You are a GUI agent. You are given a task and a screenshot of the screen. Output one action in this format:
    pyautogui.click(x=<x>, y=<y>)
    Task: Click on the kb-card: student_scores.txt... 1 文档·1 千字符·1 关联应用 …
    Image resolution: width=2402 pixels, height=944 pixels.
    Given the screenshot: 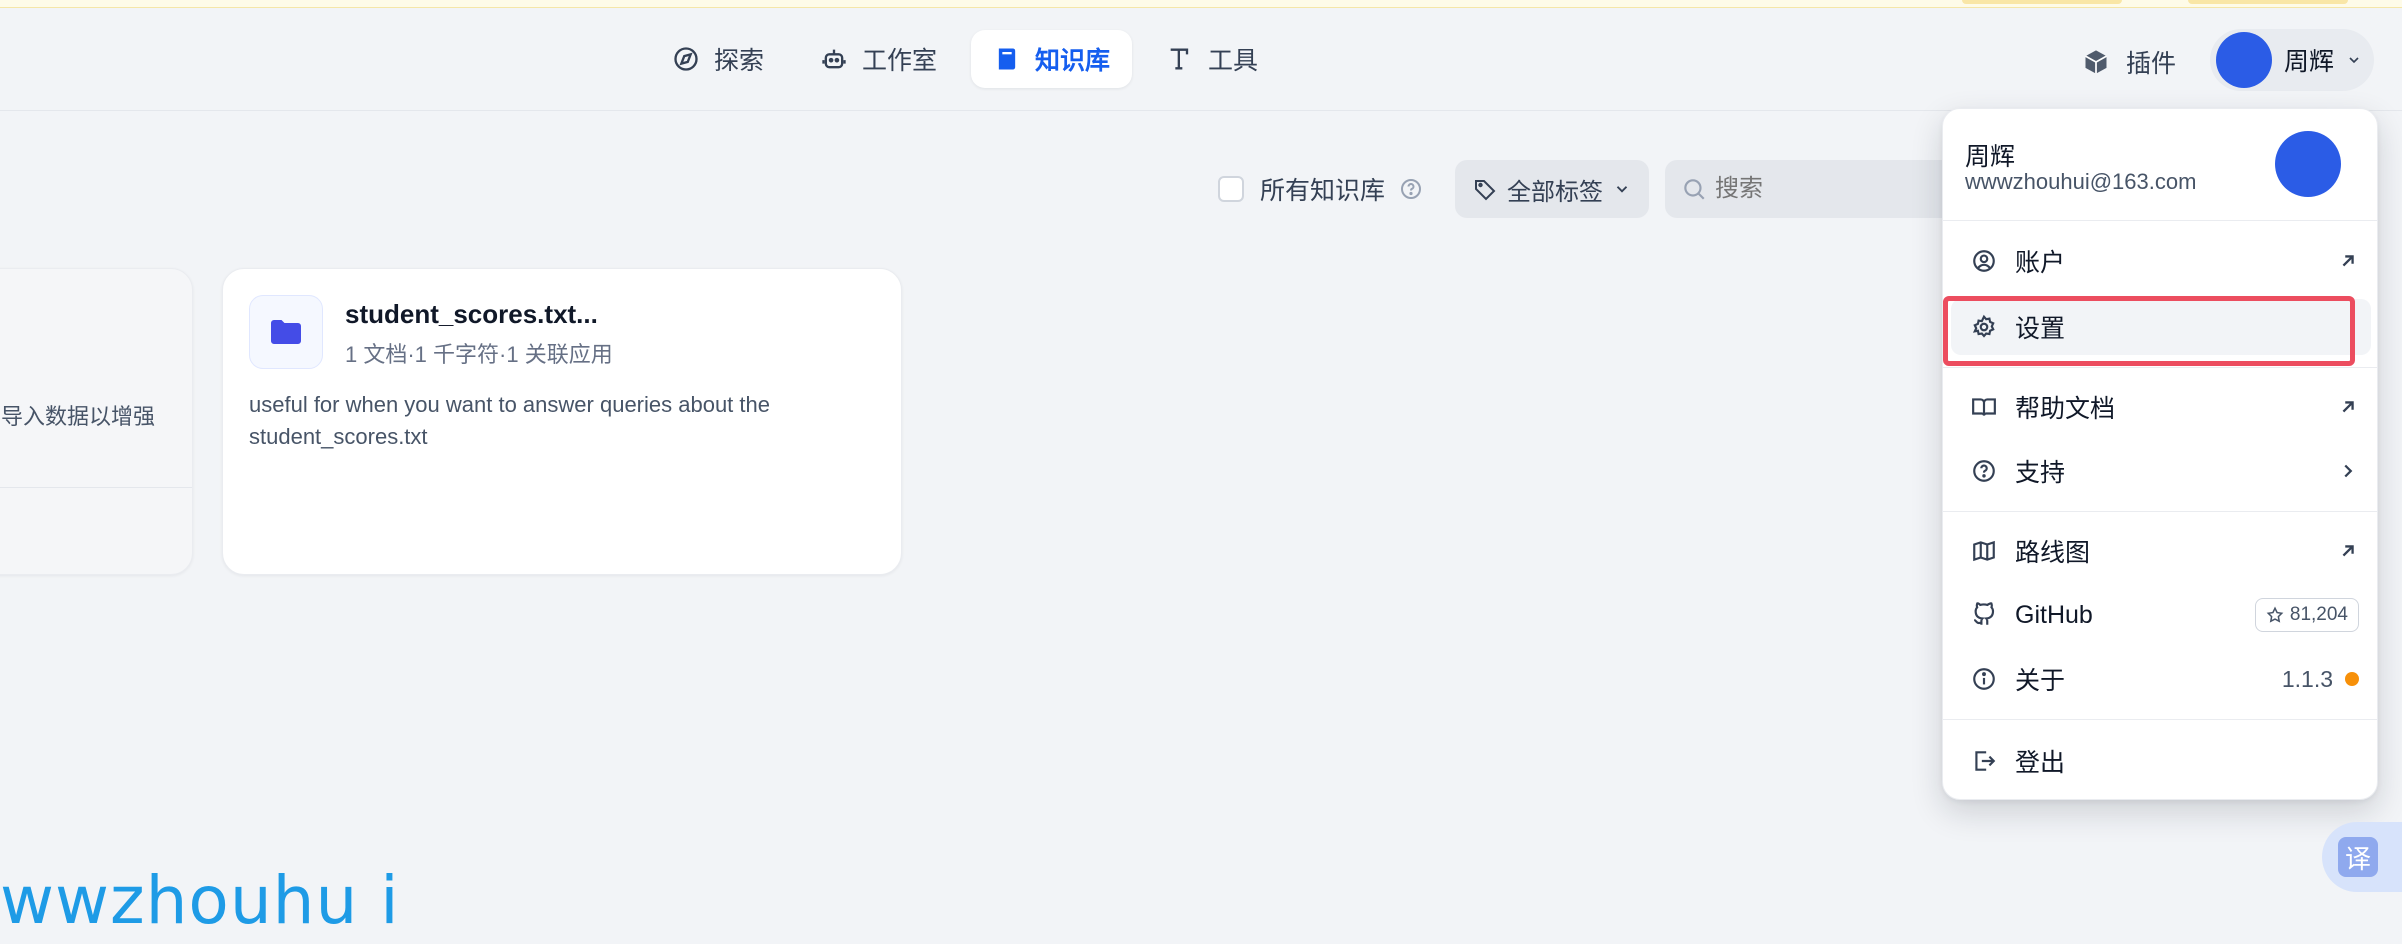 What is the action you would take?
    pyautogui.click(x=562, y=421)
    